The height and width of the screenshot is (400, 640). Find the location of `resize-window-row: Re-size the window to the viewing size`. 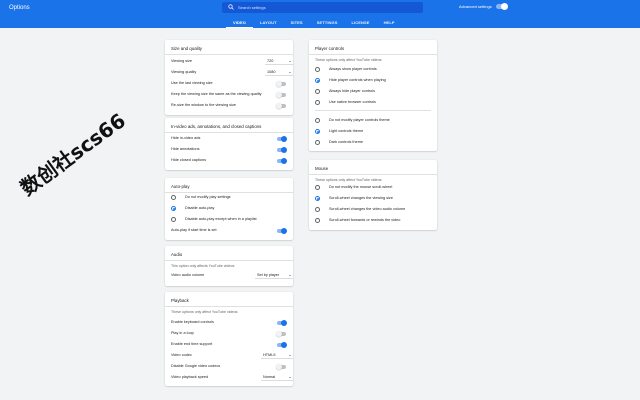

resize-window-row: Re-size the window to the viewing size is located at coordinates (229, 106).